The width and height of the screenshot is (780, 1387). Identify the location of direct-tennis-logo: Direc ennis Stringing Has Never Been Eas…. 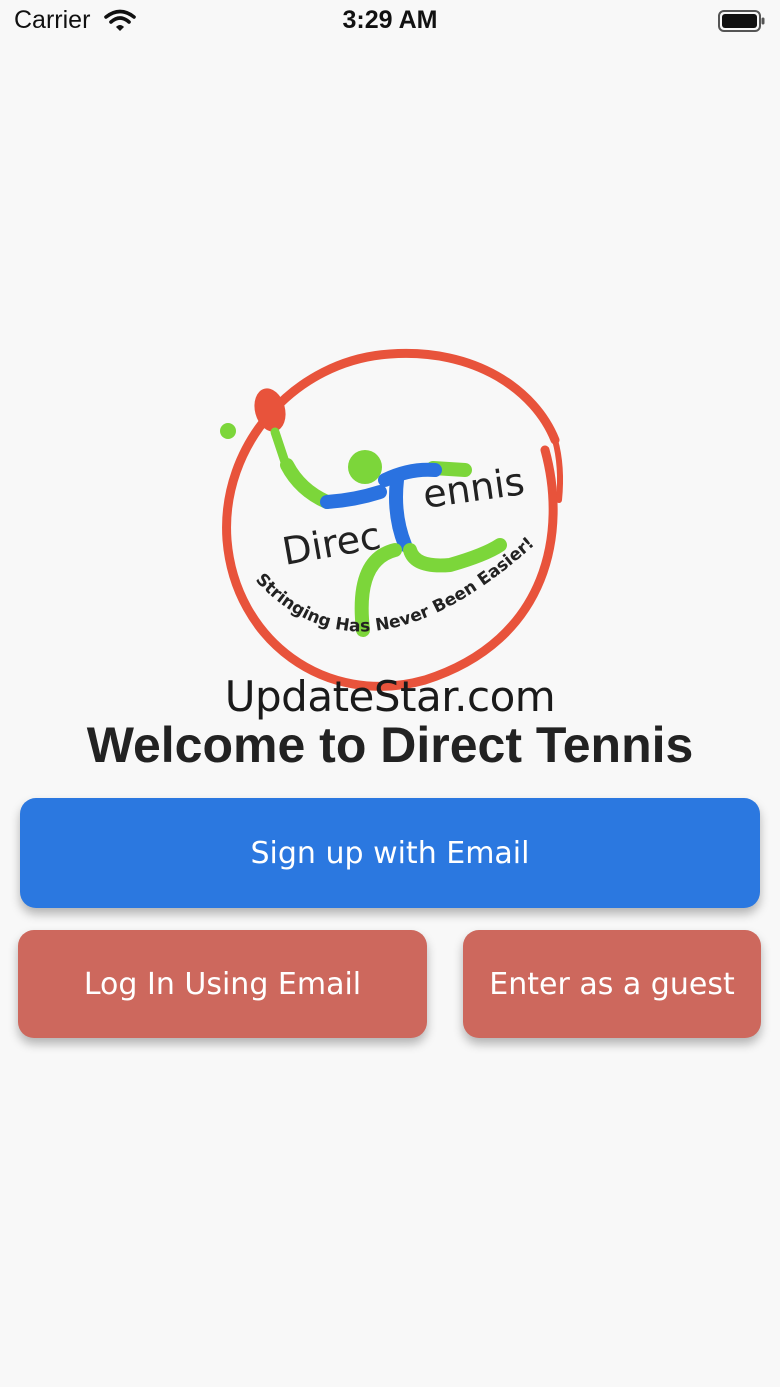
(392, 520).